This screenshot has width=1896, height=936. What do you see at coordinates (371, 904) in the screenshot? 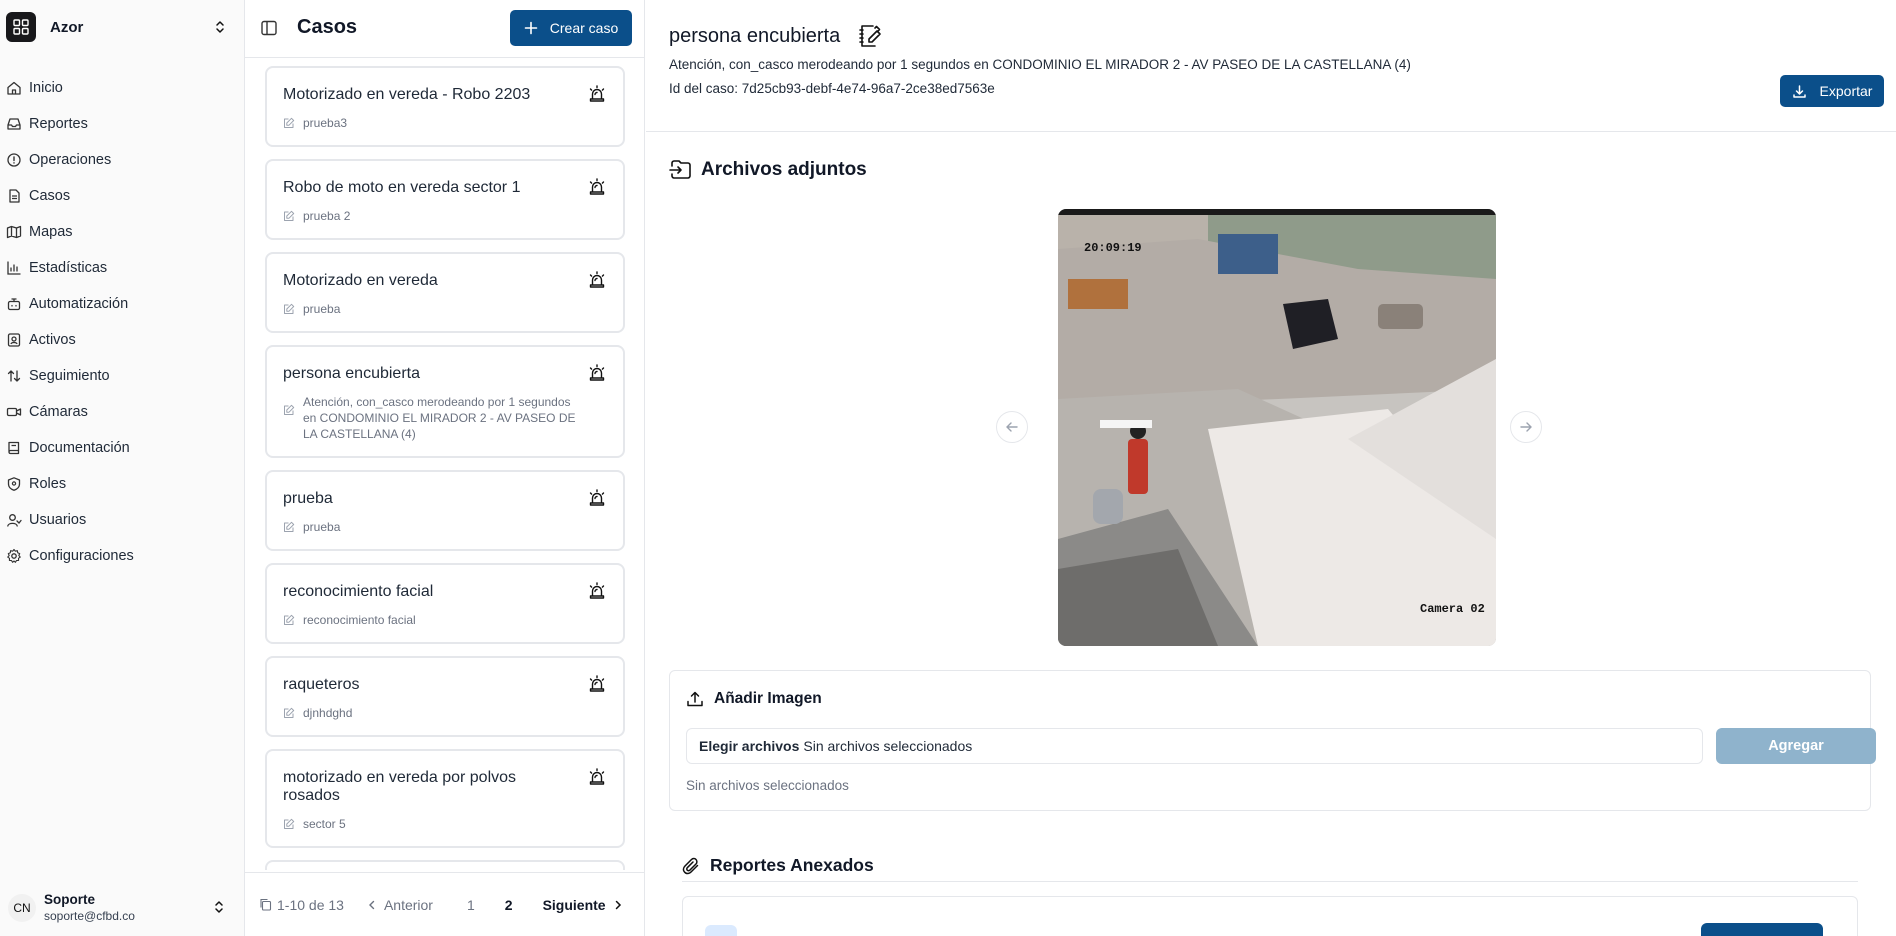
I see `chevron-left-icon` at bounding box center [371, 904].